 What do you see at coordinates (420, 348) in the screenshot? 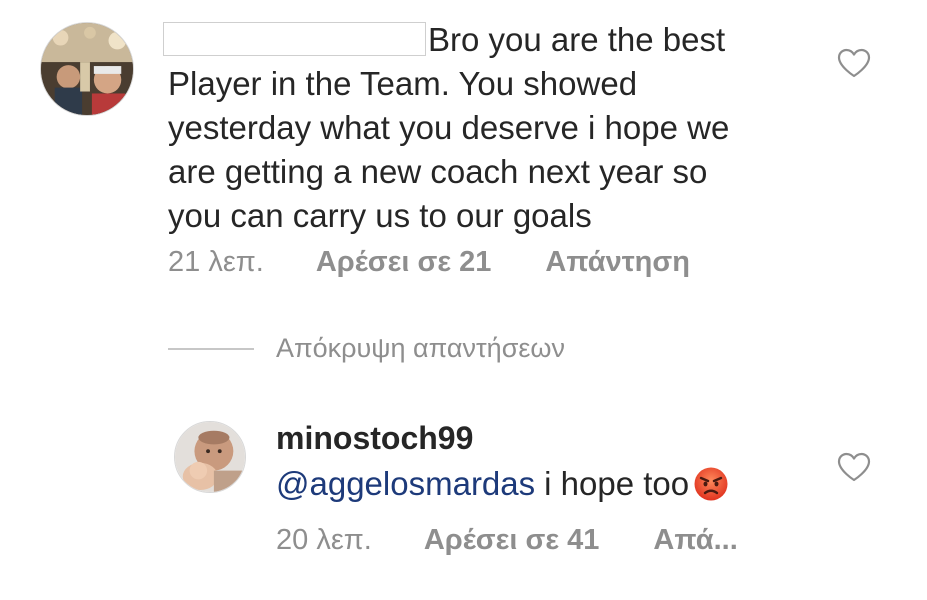
I see `hide-replies-label: Απόκρυψη απαντήσεων` at bounding box center [420, 348].